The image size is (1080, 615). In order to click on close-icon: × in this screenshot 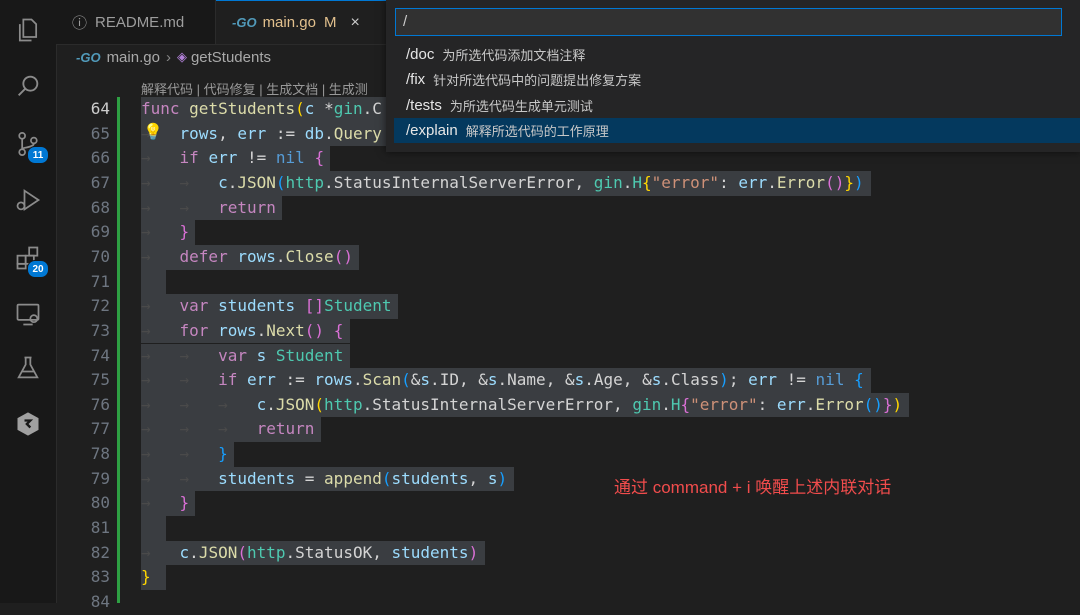, I will do `click(354, 23)`.